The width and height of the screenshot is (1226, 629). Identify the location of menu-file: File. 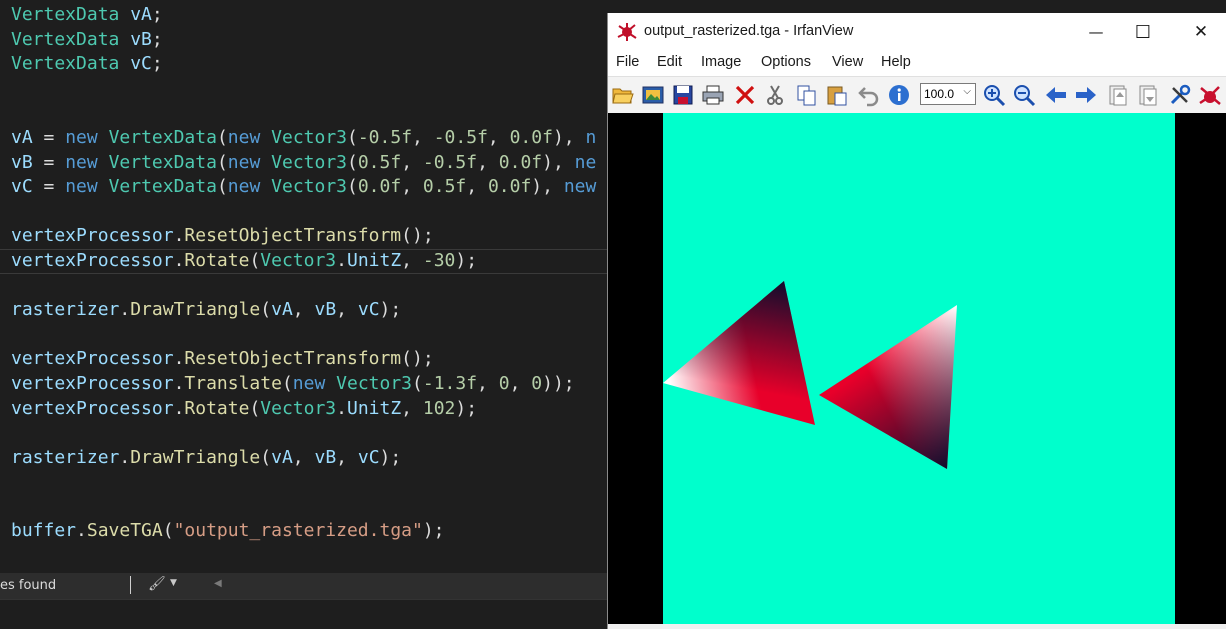
(627, 62).